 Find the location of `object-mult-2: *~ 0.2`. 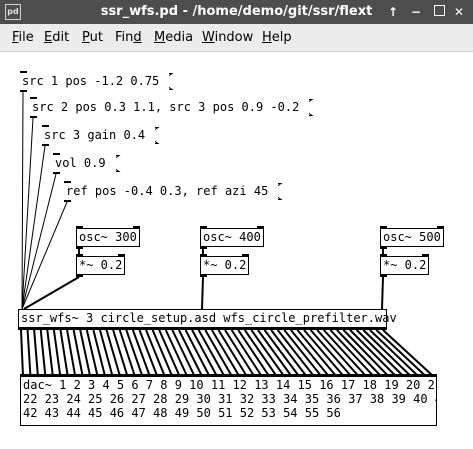

object-mult-2: *~ 0.2 is located at coordinates (225, 265).